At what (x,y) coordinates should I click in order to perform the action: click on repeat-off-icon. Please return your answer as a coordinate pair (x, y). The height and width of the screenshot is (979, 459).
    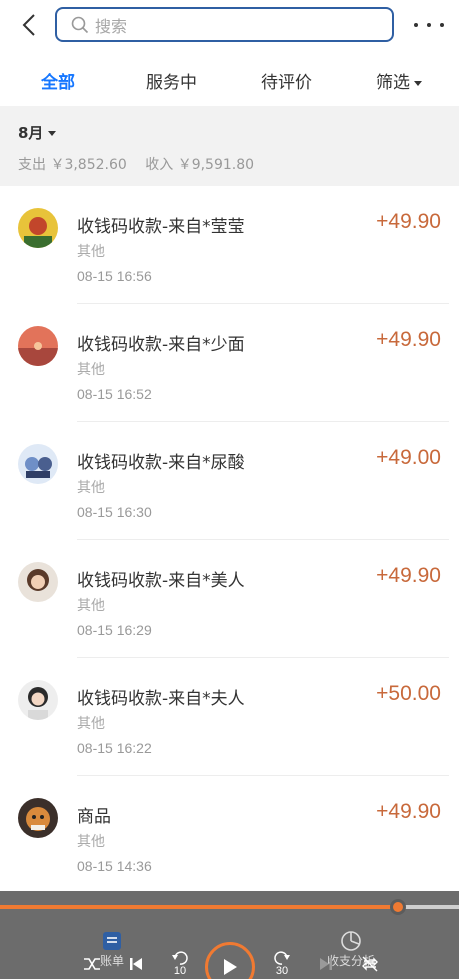
    Looking at the image, I should click on (370, 964).